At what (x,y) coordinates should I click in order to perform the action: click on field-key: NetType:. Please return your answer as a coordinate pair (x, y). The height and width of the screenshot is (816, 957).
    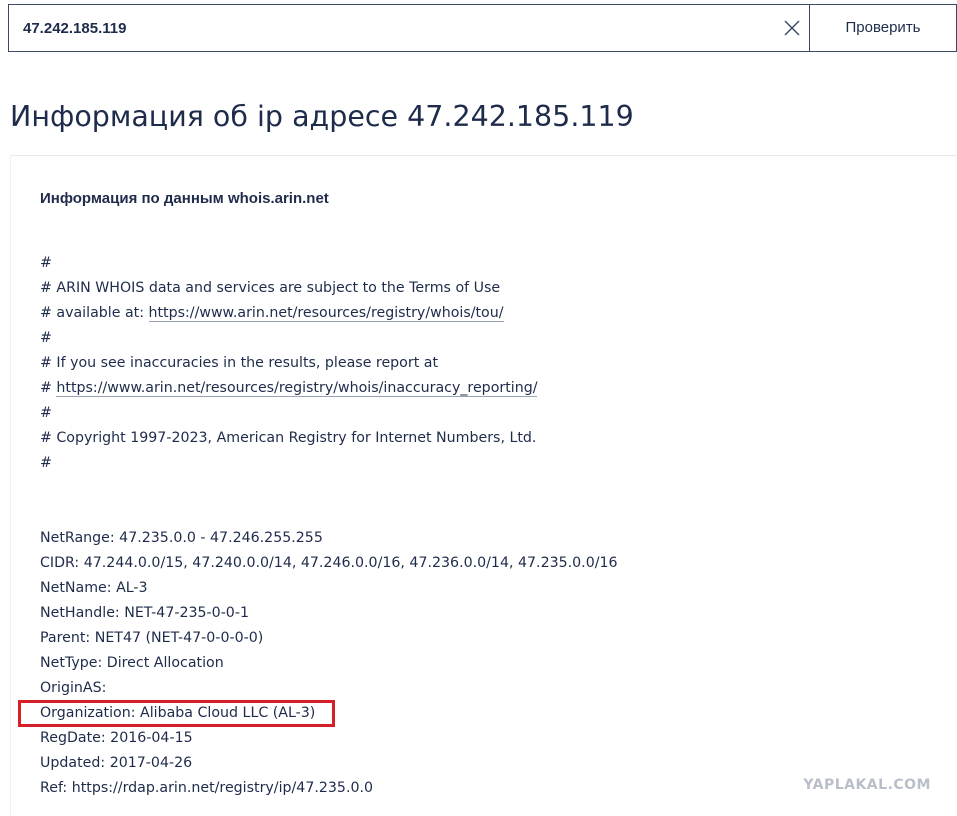
    Looking at the image, I should click on (71, 663).